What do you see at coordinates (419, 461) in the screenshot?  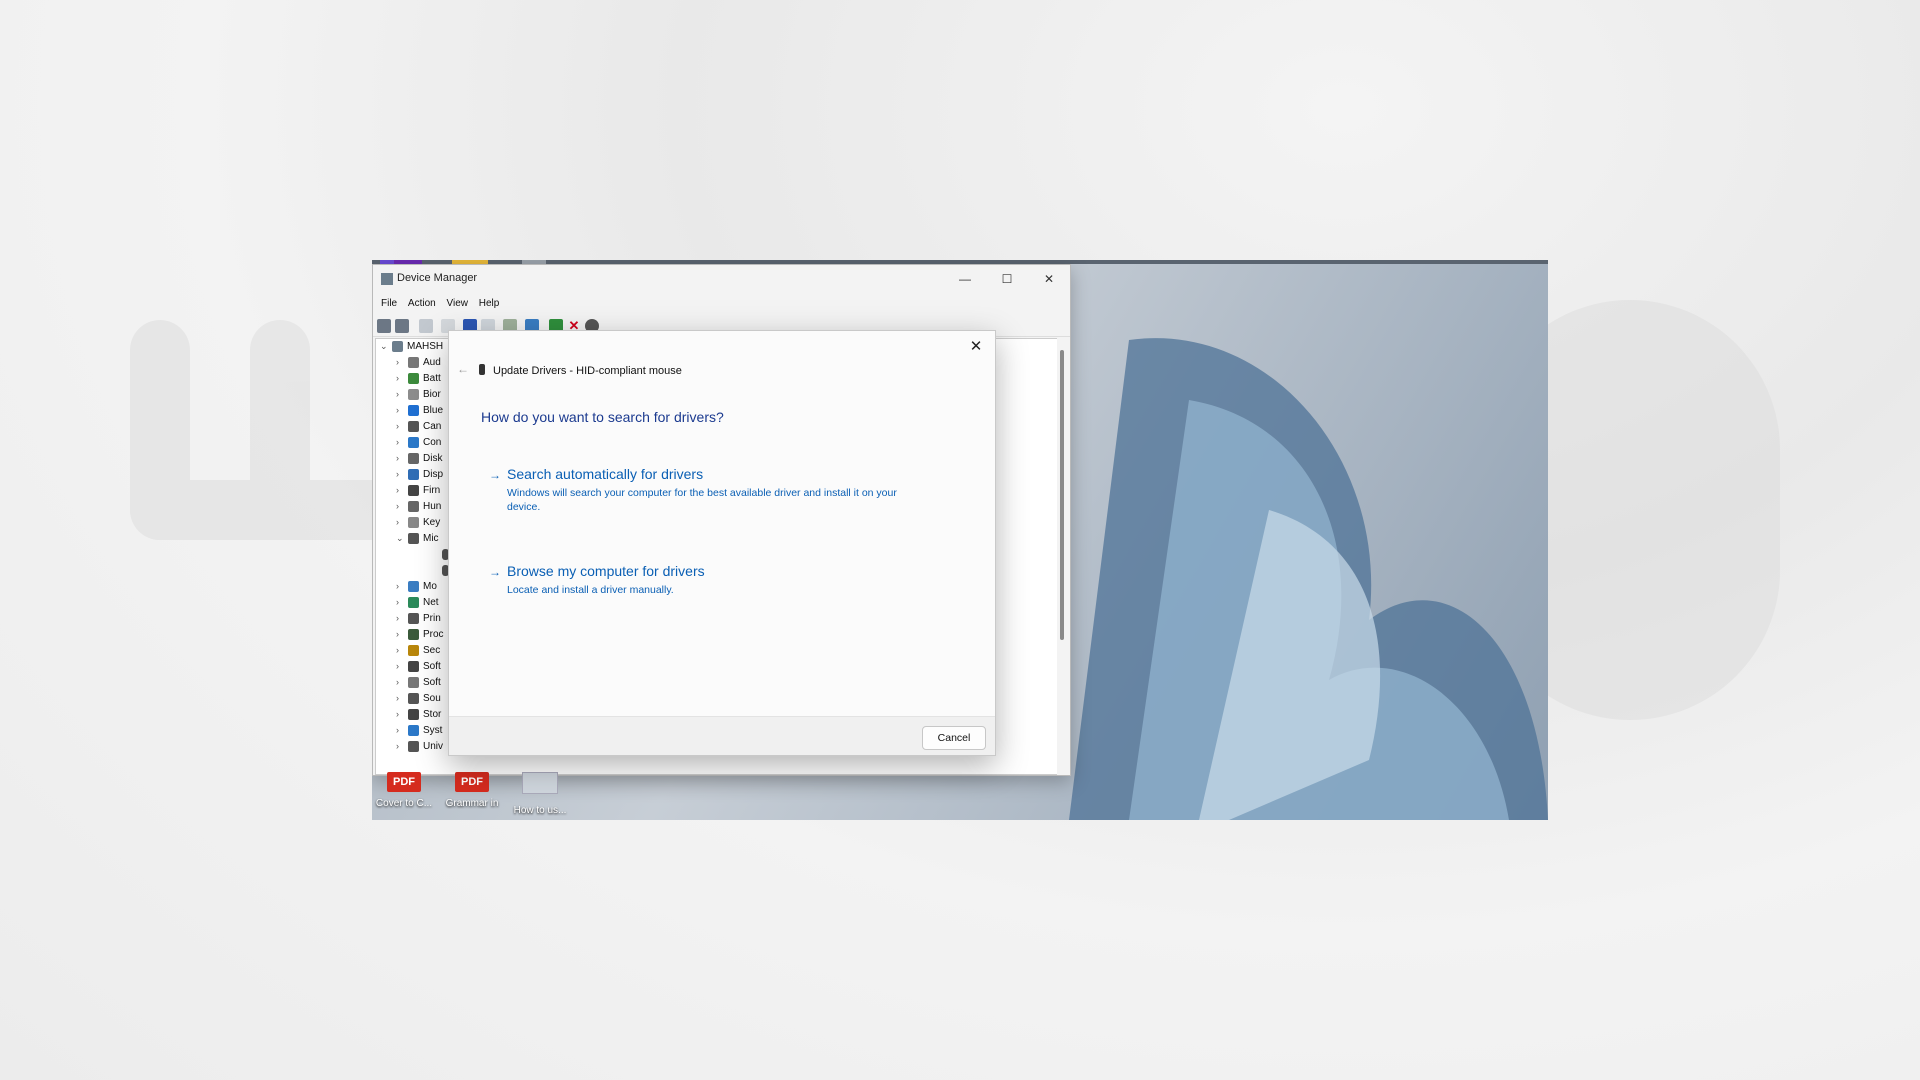 I see `tree-item: › Disk` at bounding box center [419, 461].